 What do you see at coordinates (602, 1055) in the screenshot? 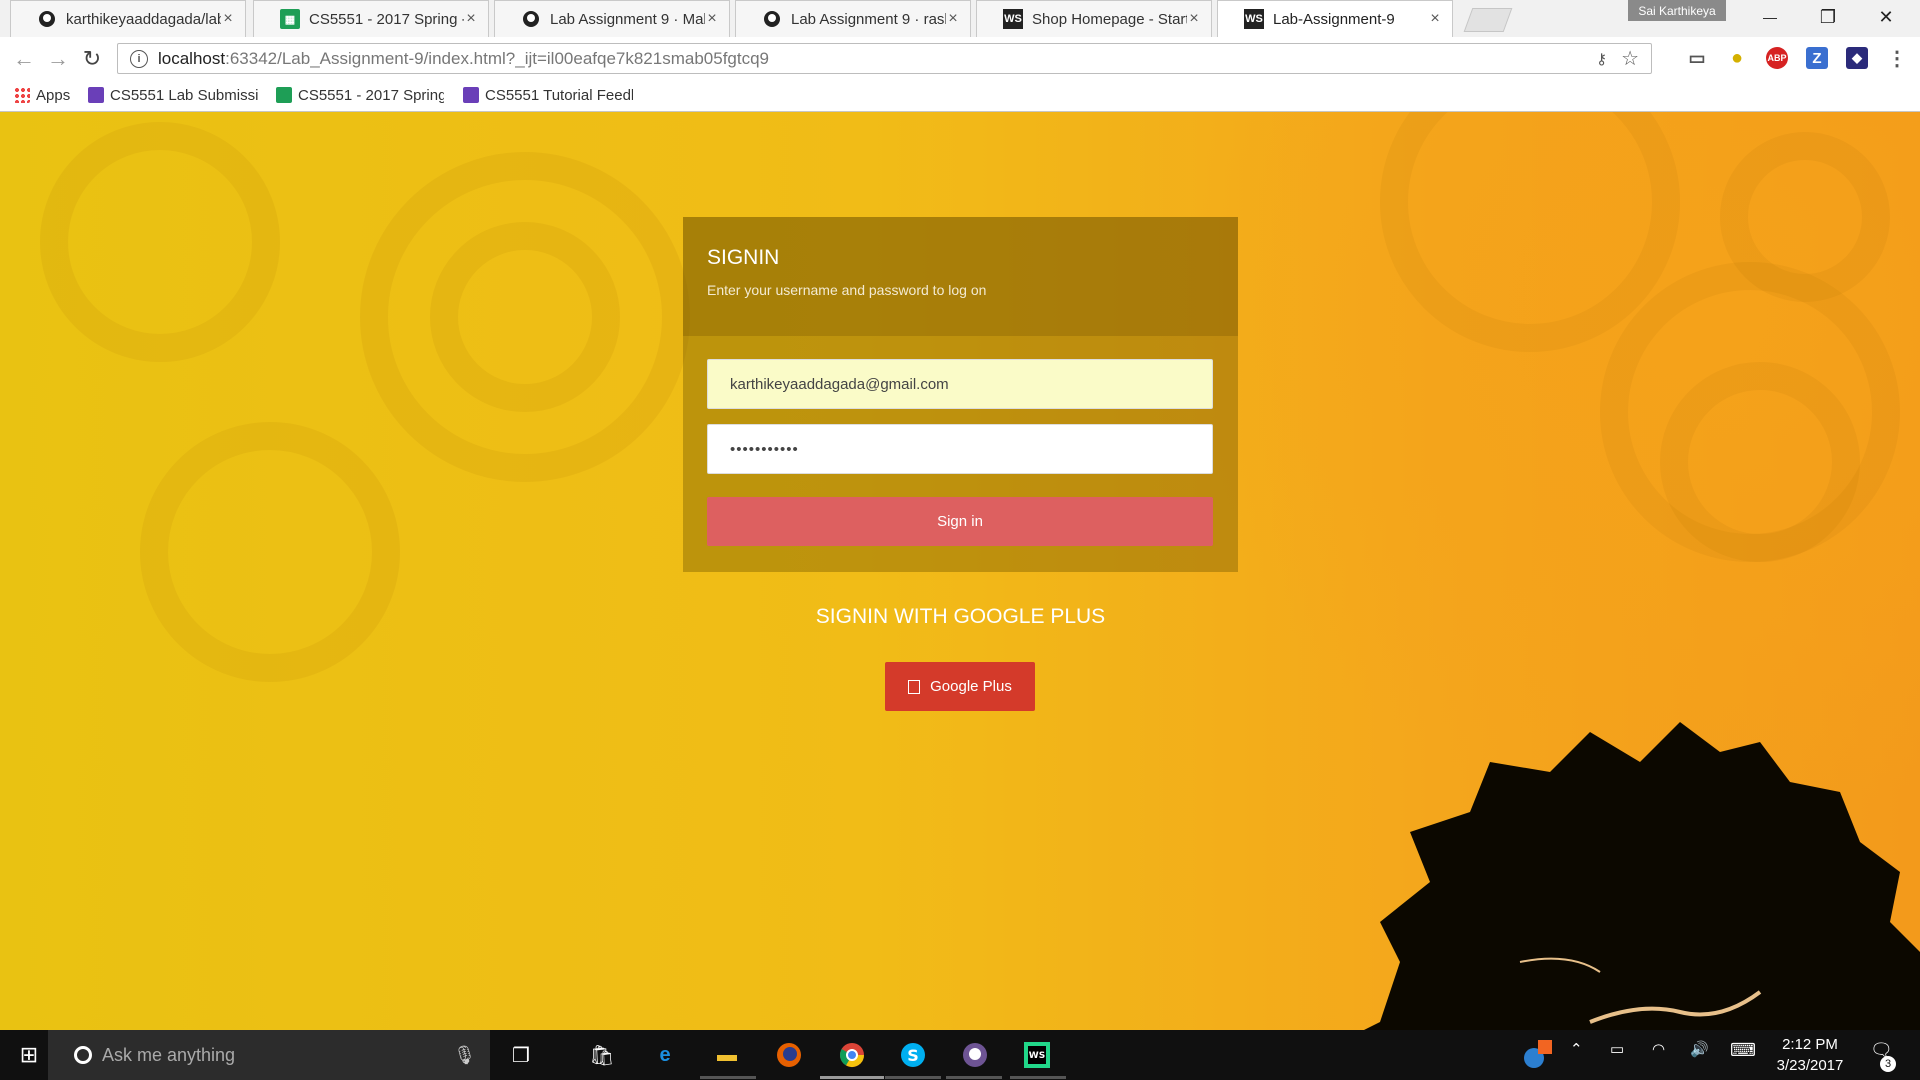
I see `store-icon: 🛍` at bounding box center [602, 1055].